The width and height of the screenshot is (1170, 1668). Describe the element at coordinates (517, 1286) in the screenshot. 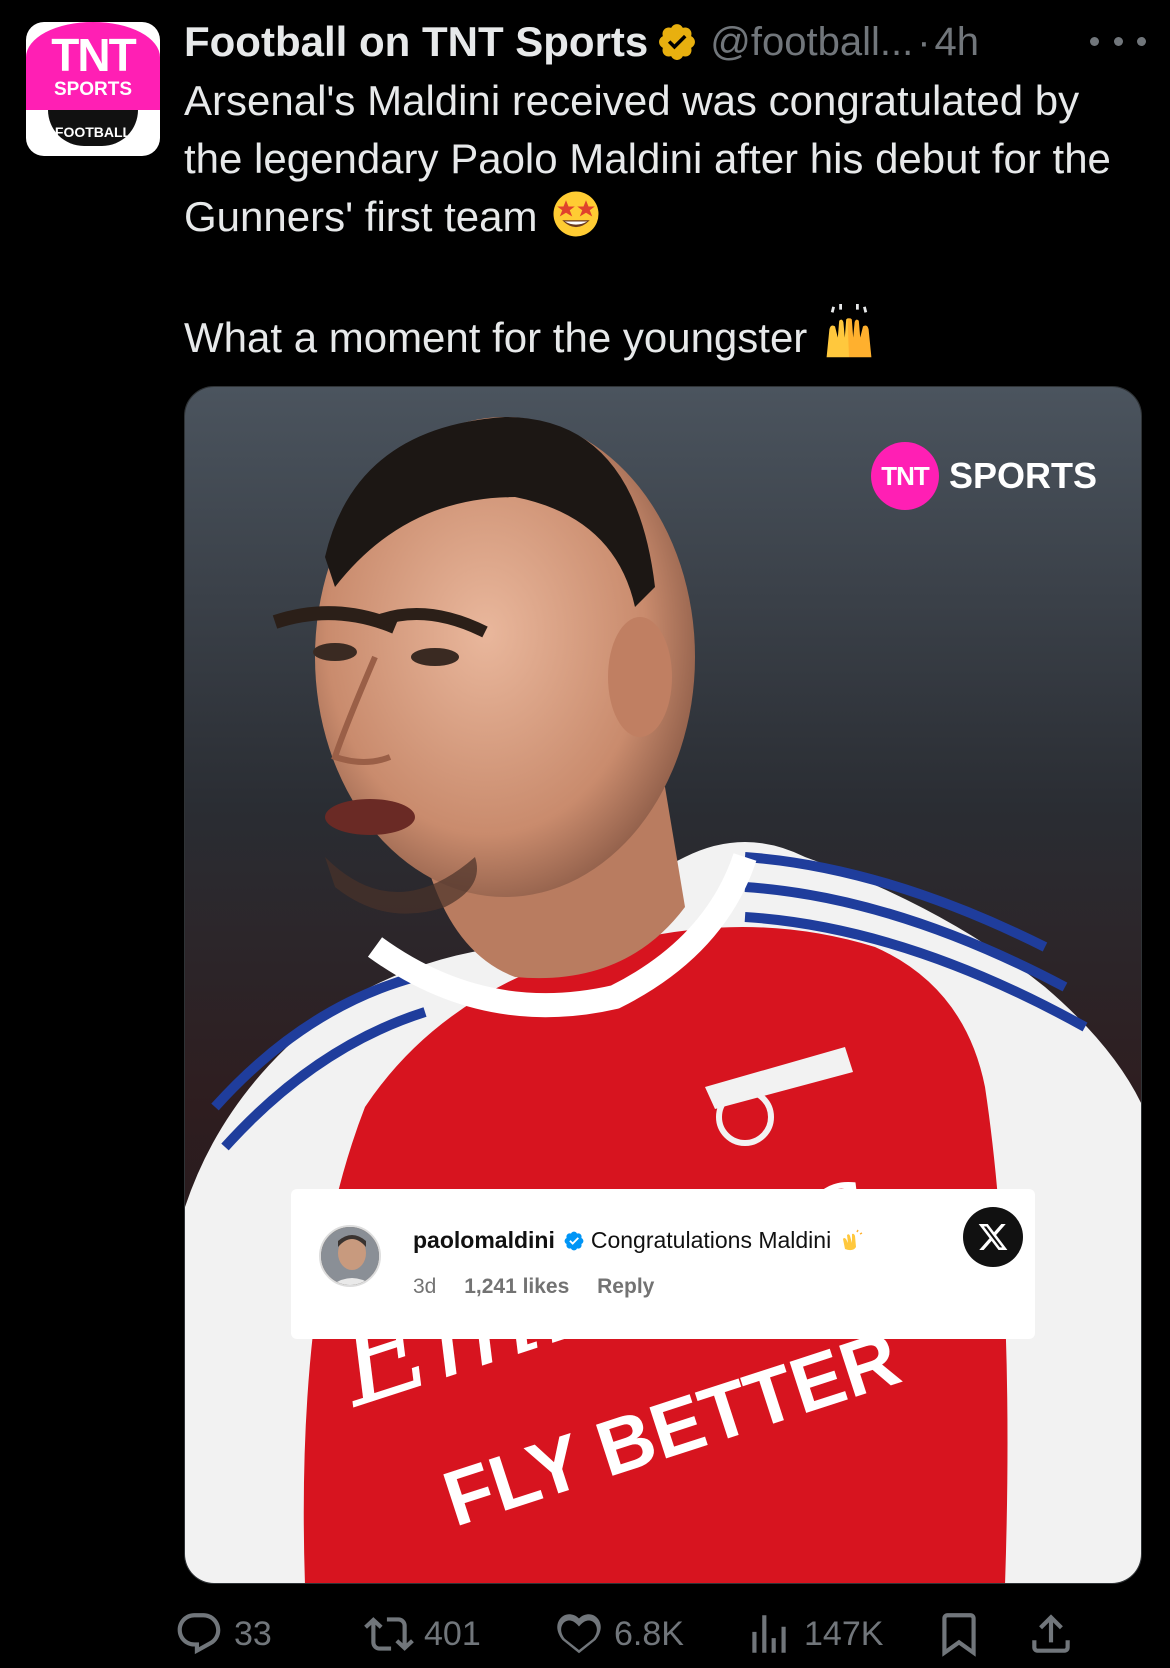

I see `comment-likes: 1,241 likes` at that location.